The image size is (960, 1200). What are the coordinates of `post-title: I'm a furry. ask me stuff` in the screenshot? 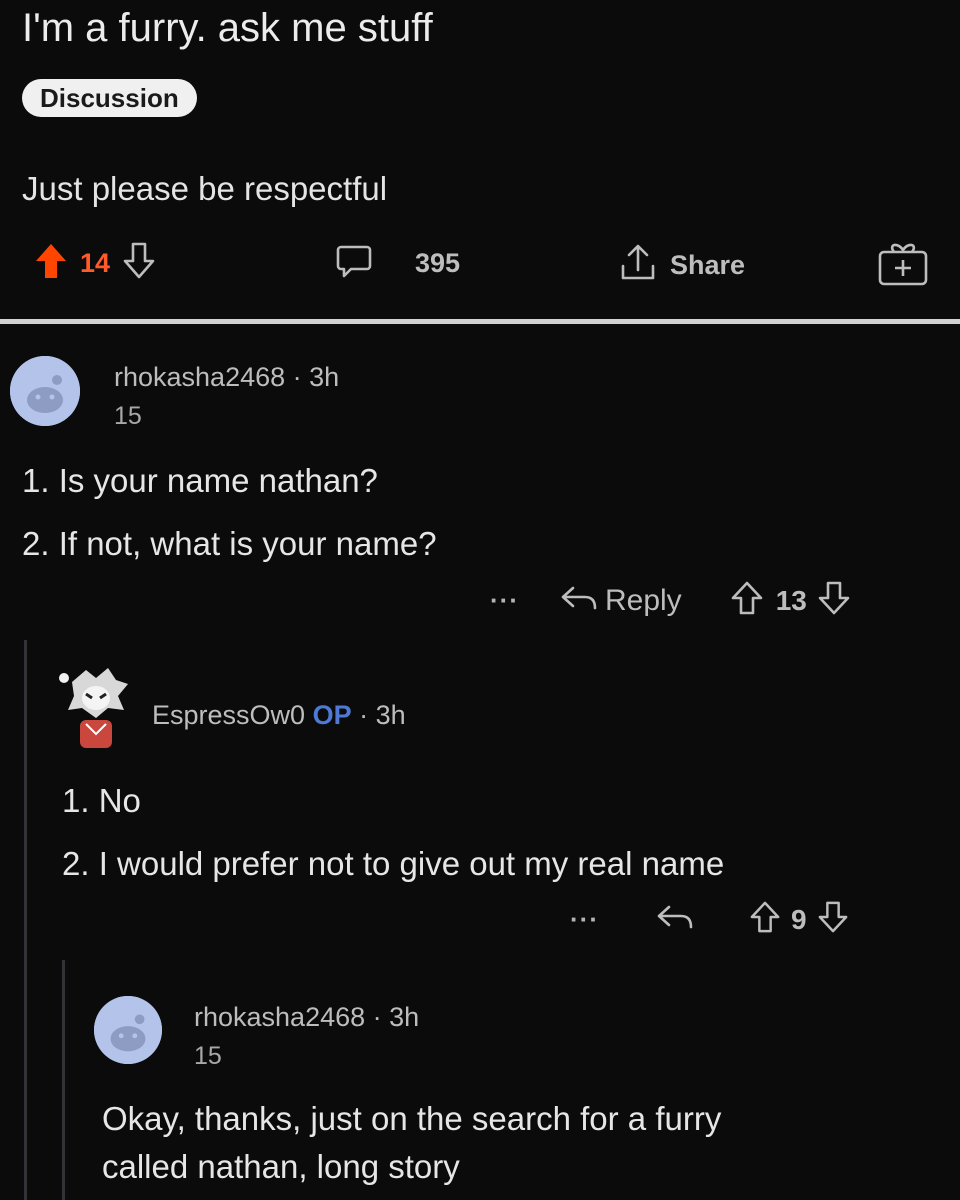 It's located at (227, 28).